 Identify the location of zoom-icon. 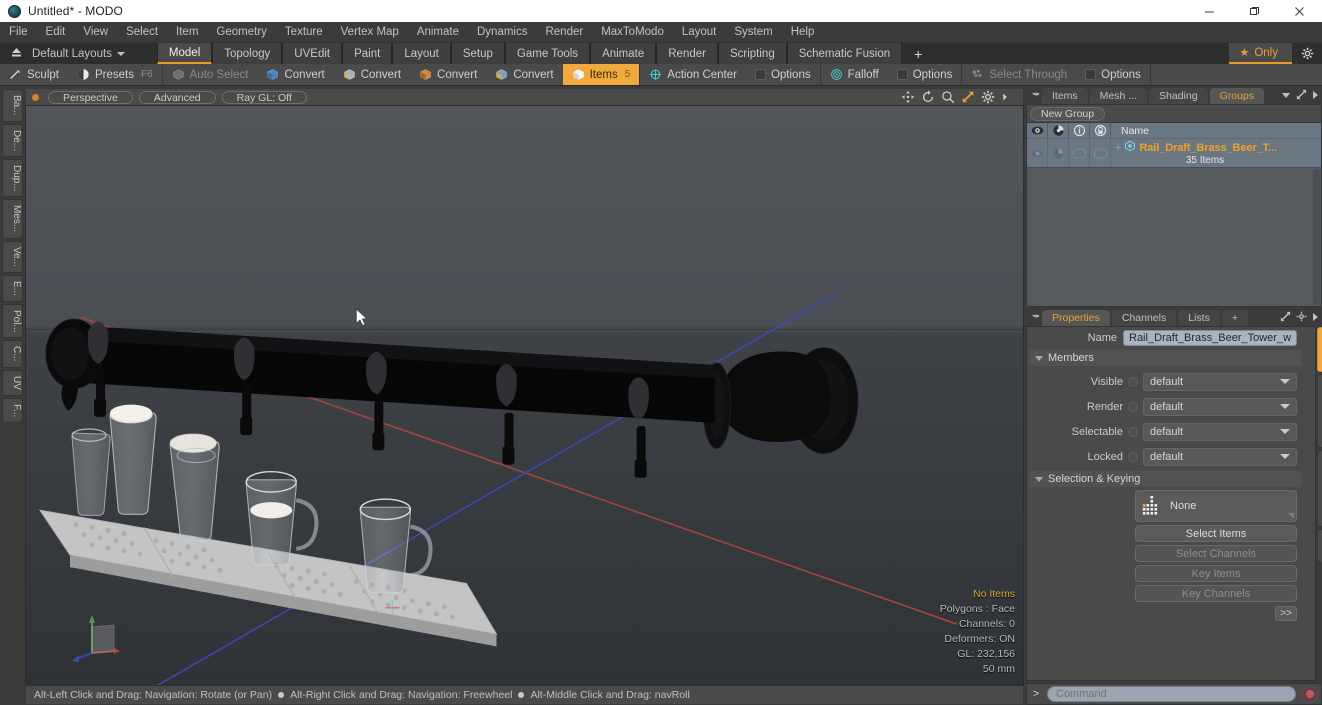
(948, 97).